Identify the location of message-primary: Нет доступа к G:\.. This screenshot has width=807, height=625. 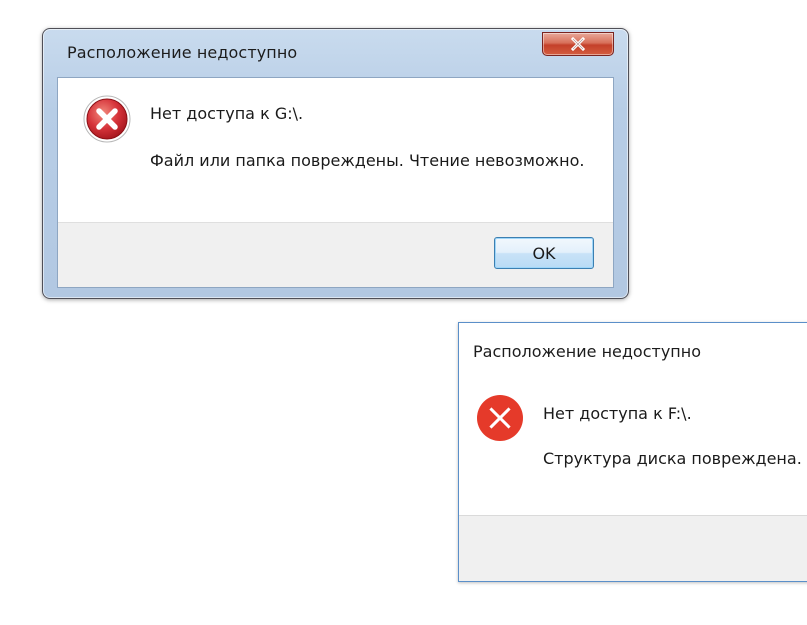
(227, 113).